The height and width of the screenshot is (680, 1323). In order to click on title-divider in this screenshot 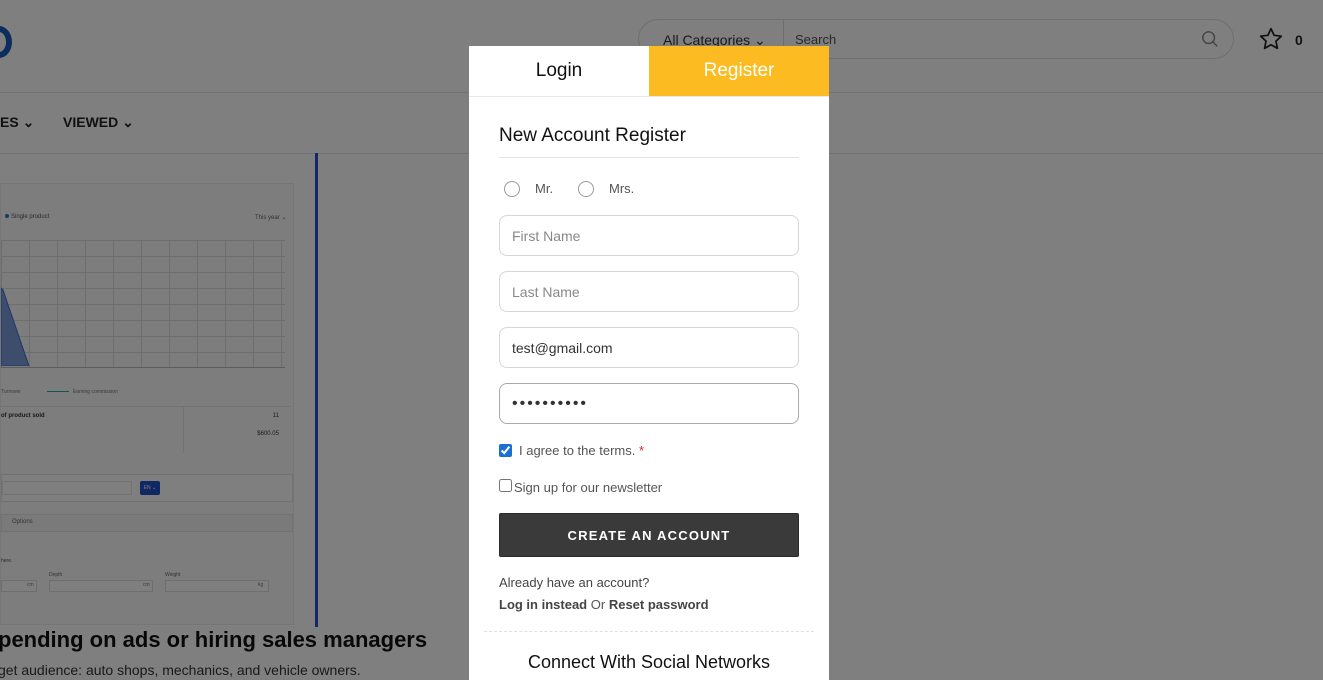, I will do `click(649, 157)`.